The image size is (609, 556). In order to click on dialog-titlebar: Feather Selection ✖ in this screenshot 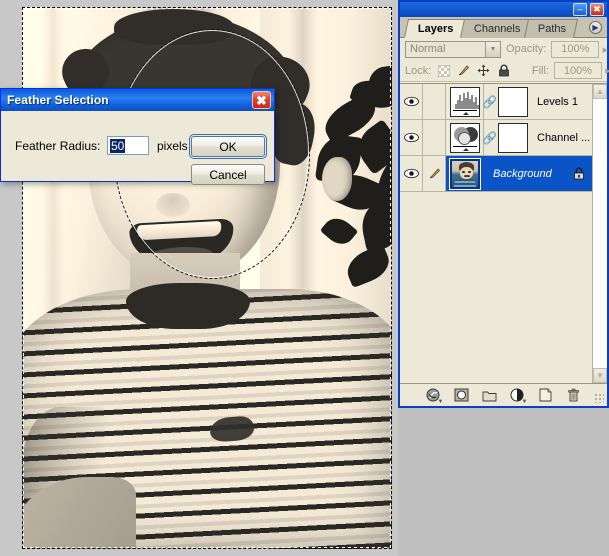, I will do `click(137, 100)`.